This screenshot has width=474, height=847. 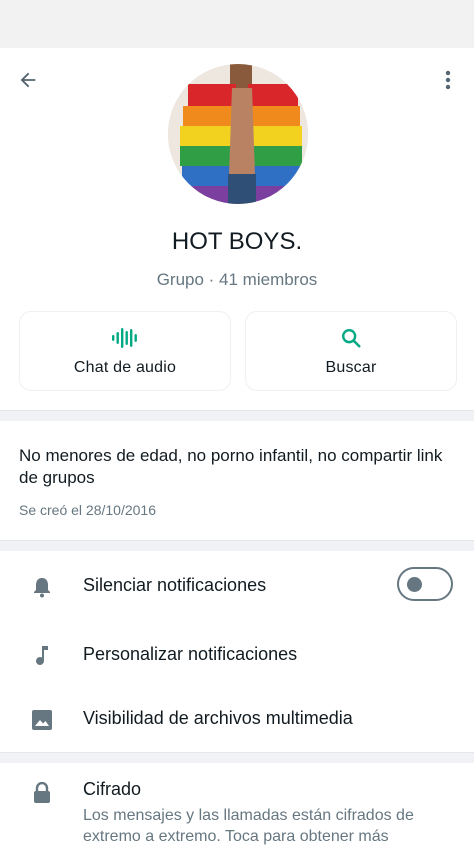 I want to click on group-subtitle: Grupo · 41 miembros, so click(x=237, y=279).